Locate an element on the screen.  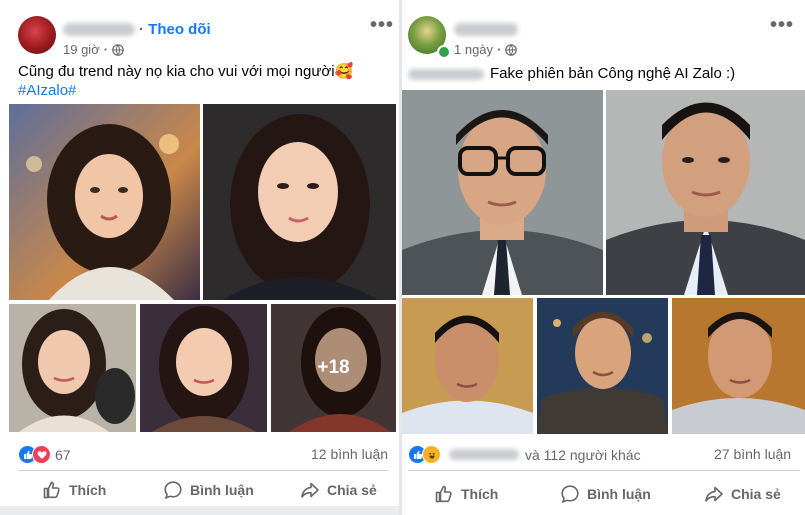
online-status-dot is located at coordinates (444, 52).